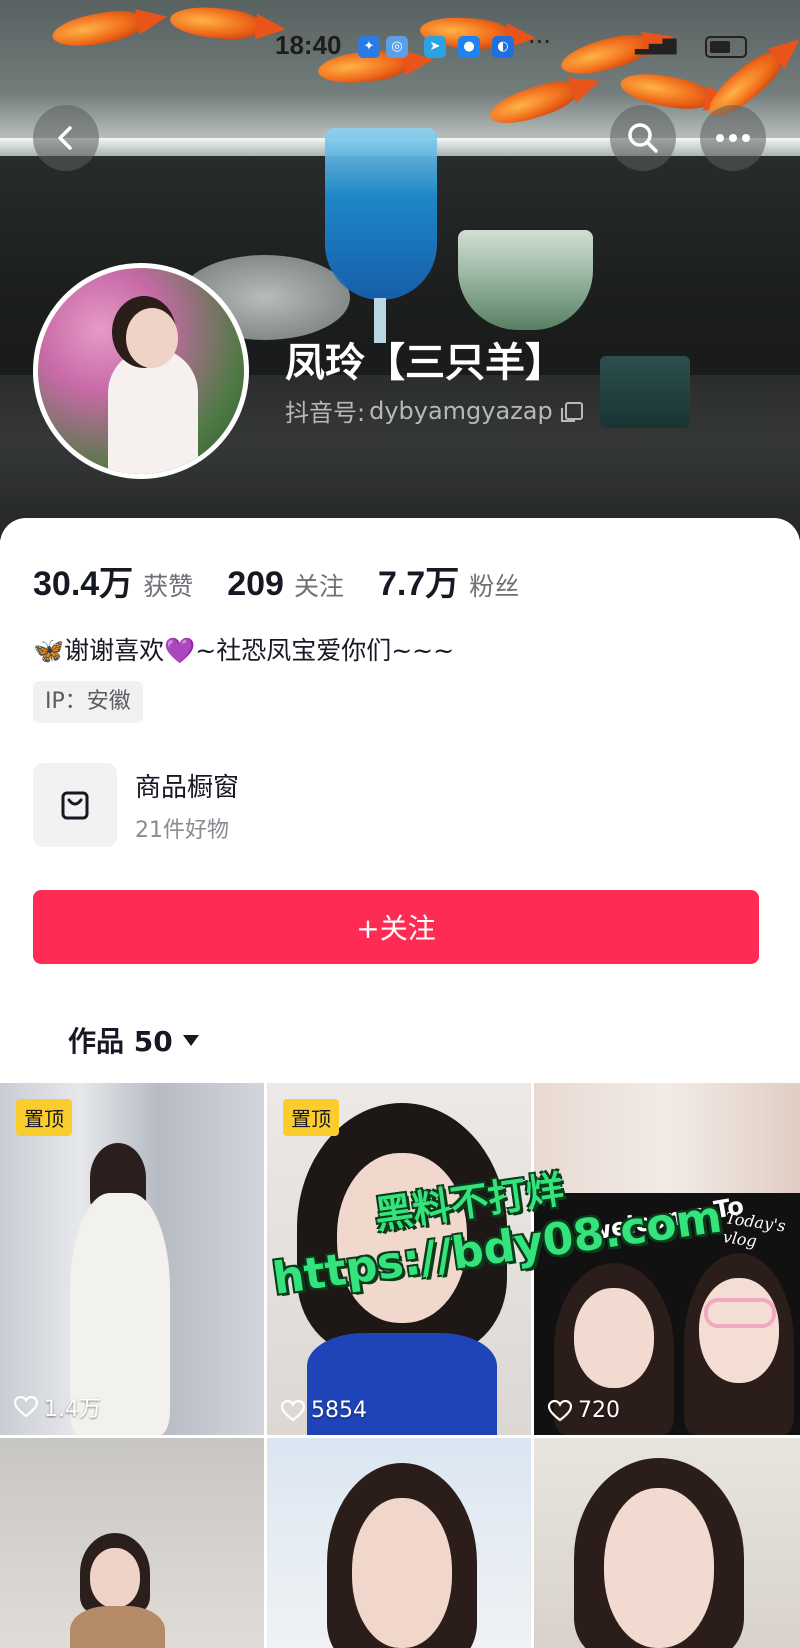  Describe the element at coordinates (461, 410) in the screenshot. I see `douyin-id: dybyamgyazap` at that location.